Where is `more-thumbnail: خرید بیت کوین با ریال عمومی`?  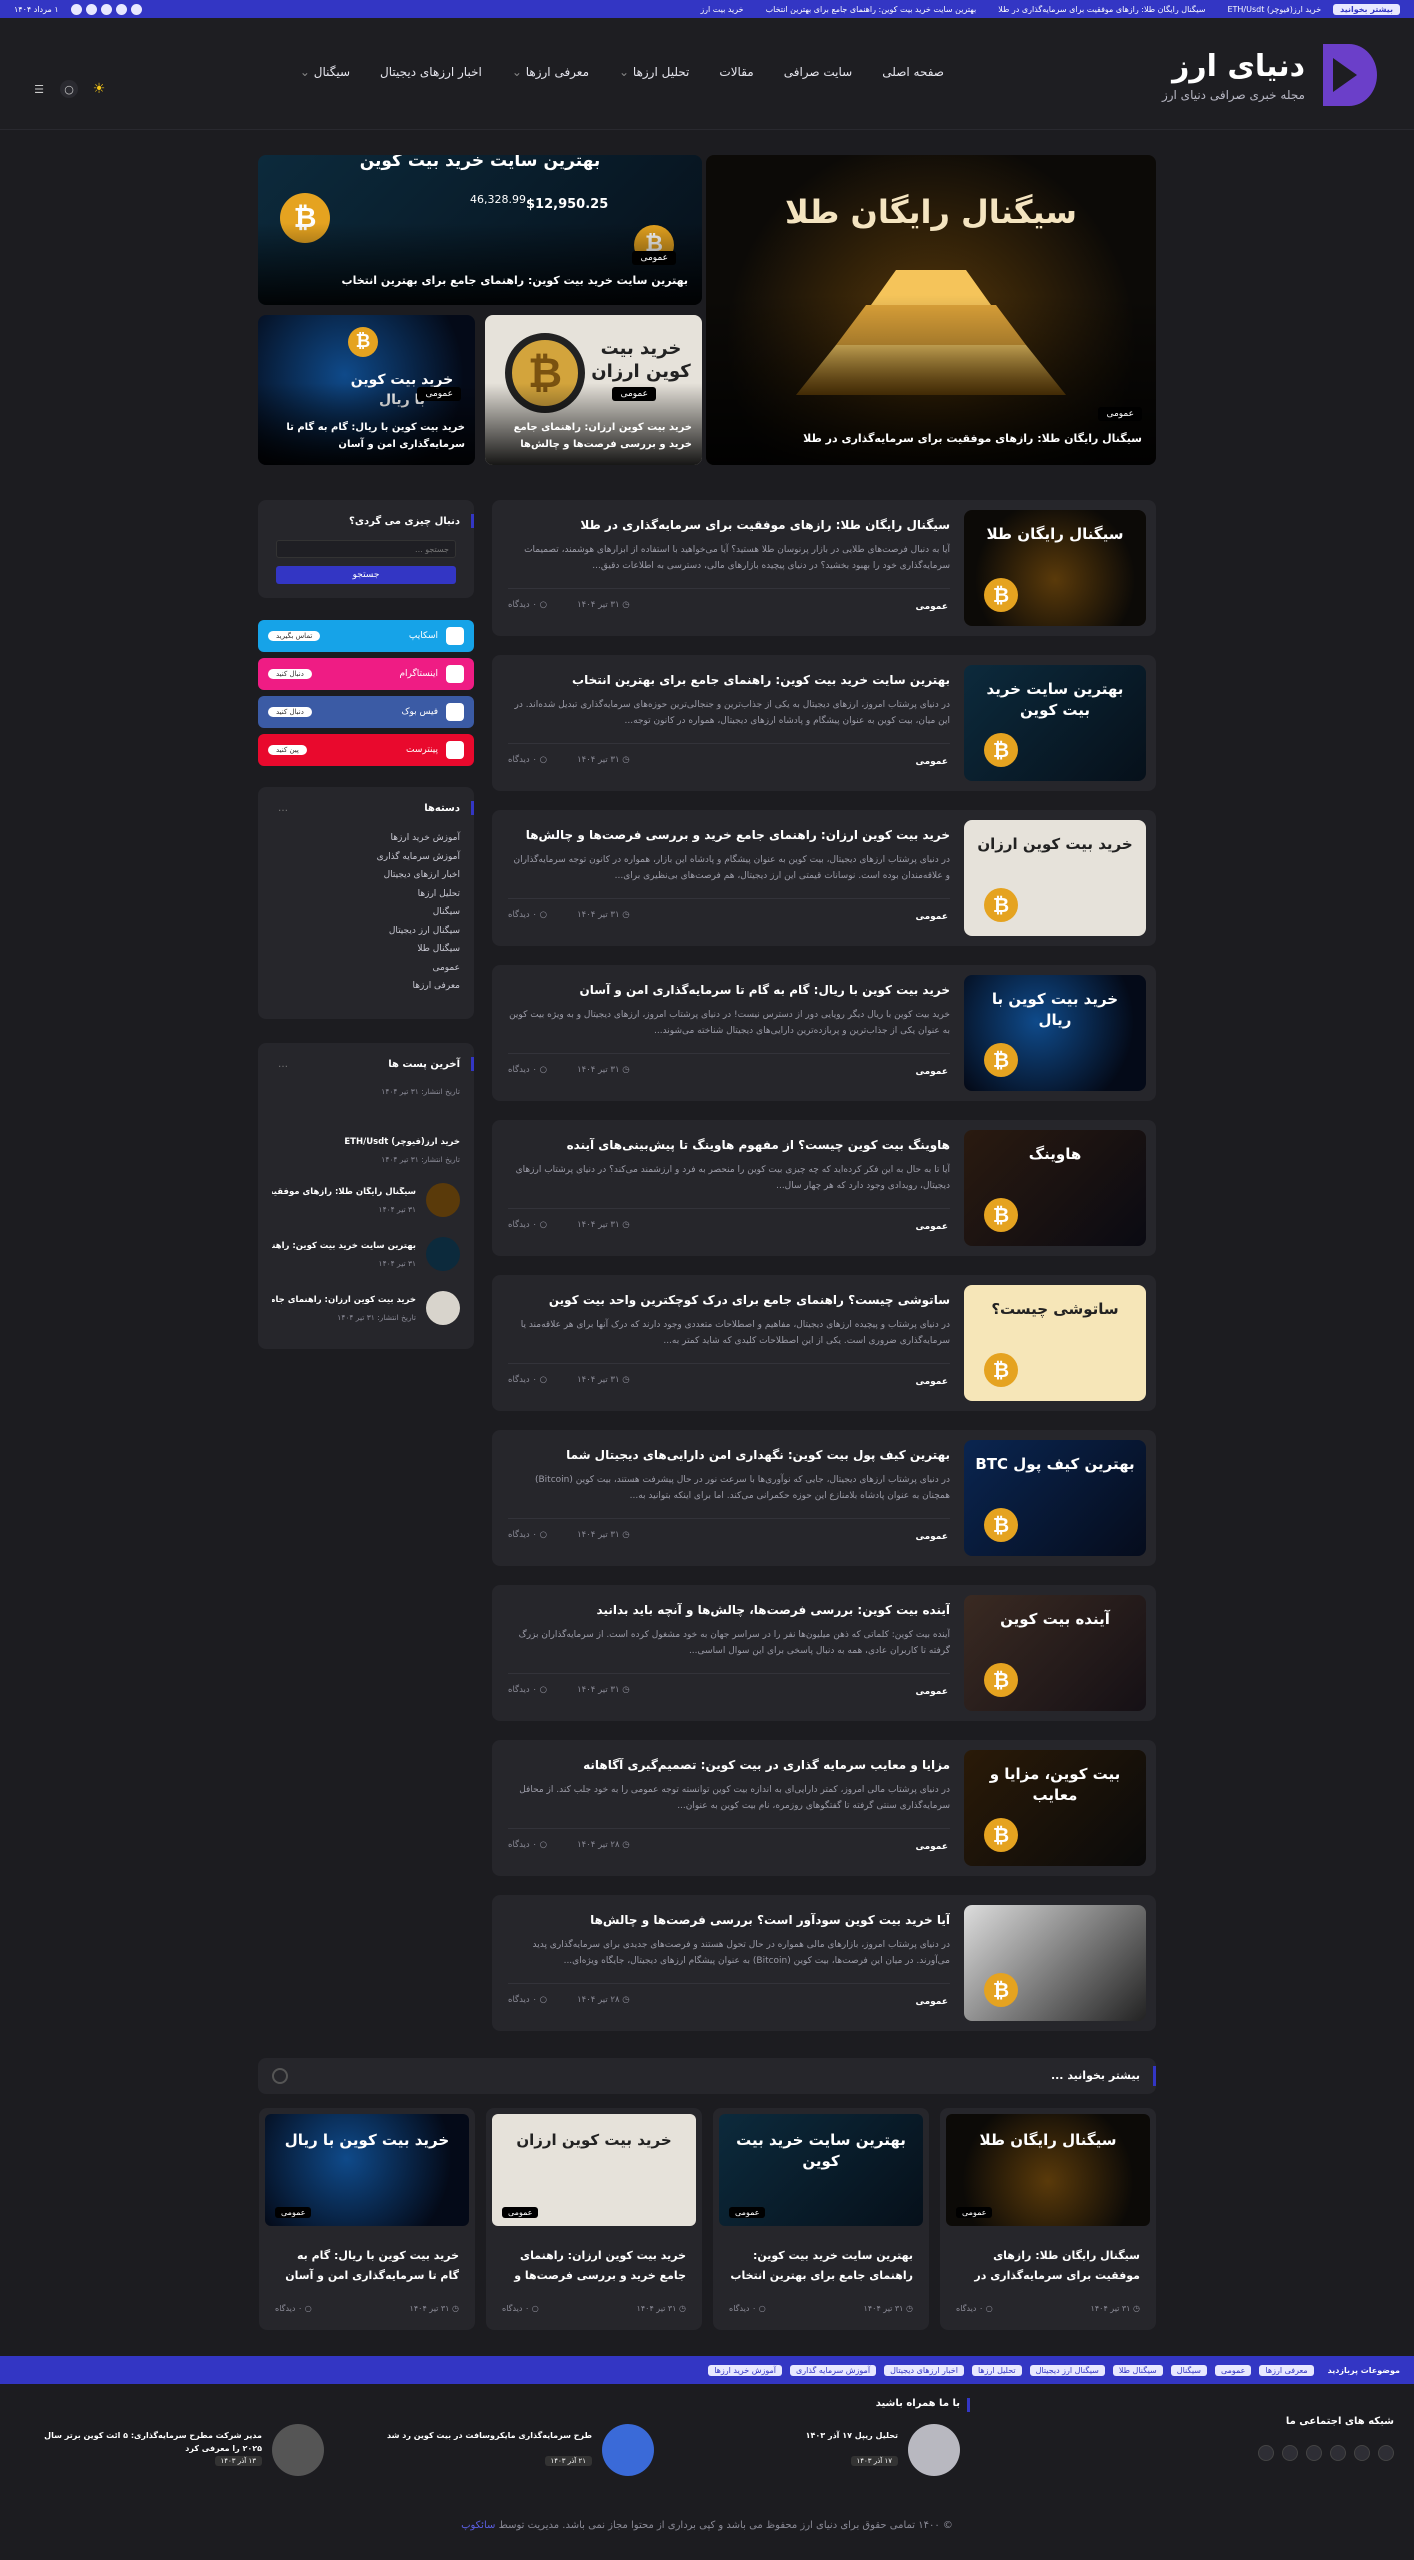
more-thumbnail: خرید بیت کوین با ریال عمومی is located at coordinates (367, 2170).